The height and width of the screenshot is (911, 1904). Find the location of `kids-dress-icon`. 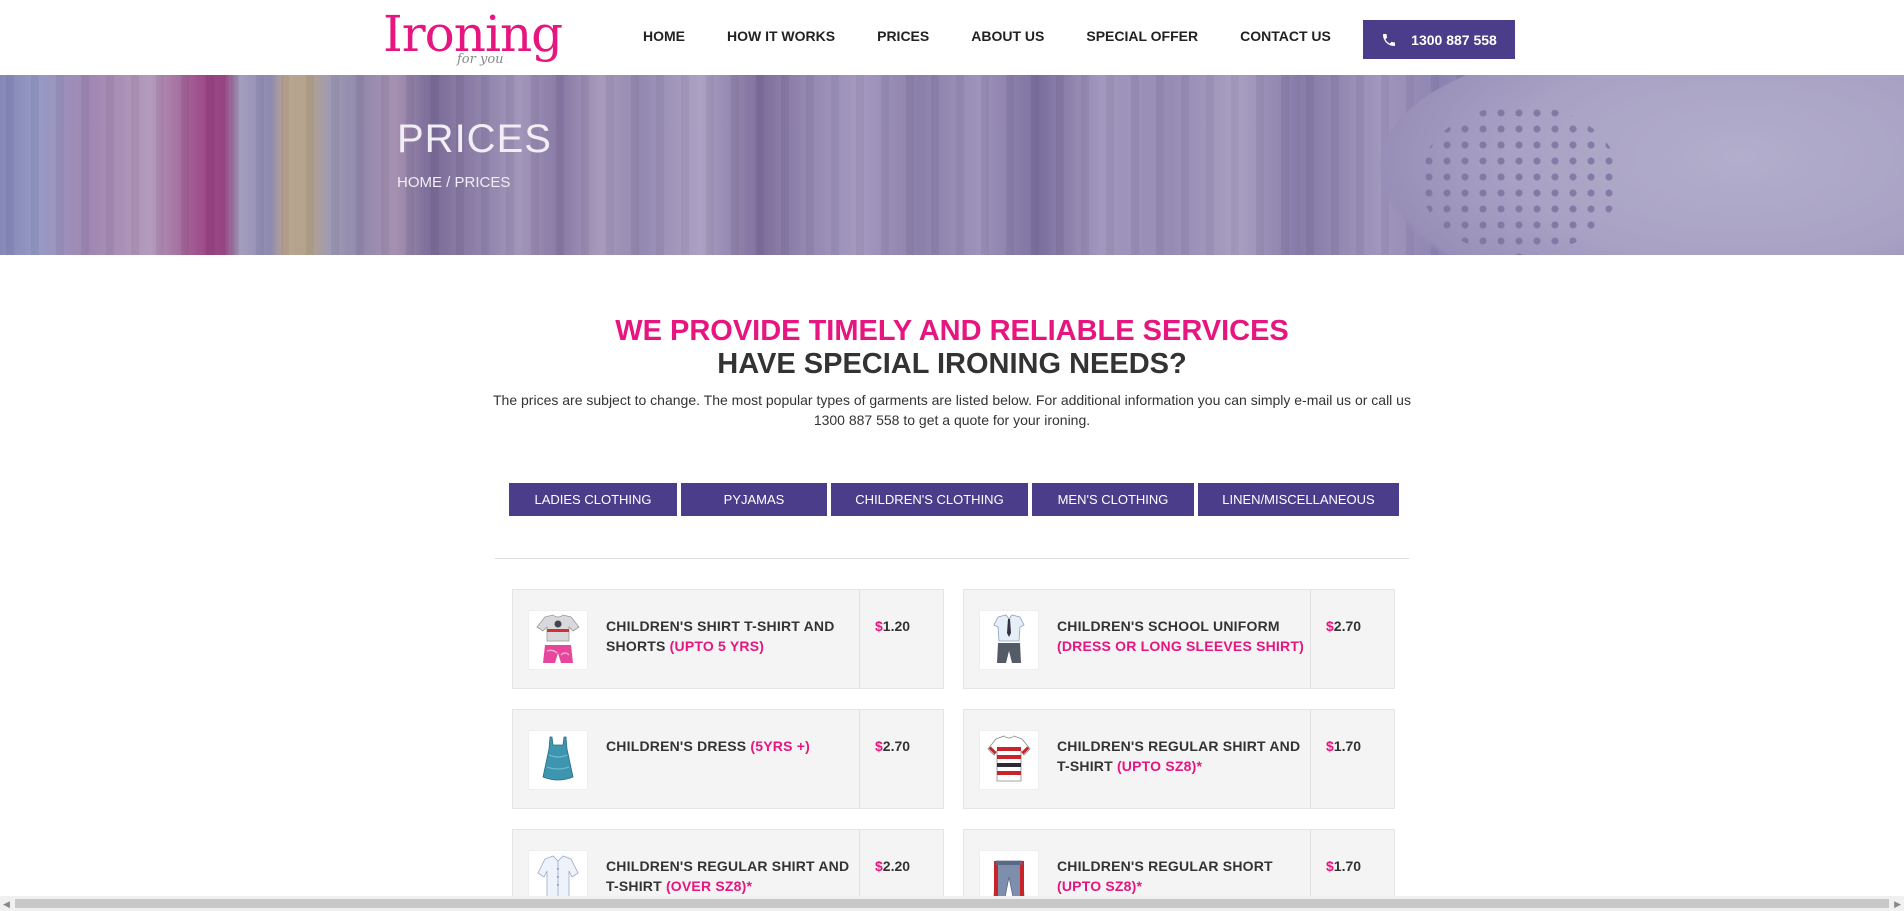

kids-dress-icon is located at coordinates (558, 758).